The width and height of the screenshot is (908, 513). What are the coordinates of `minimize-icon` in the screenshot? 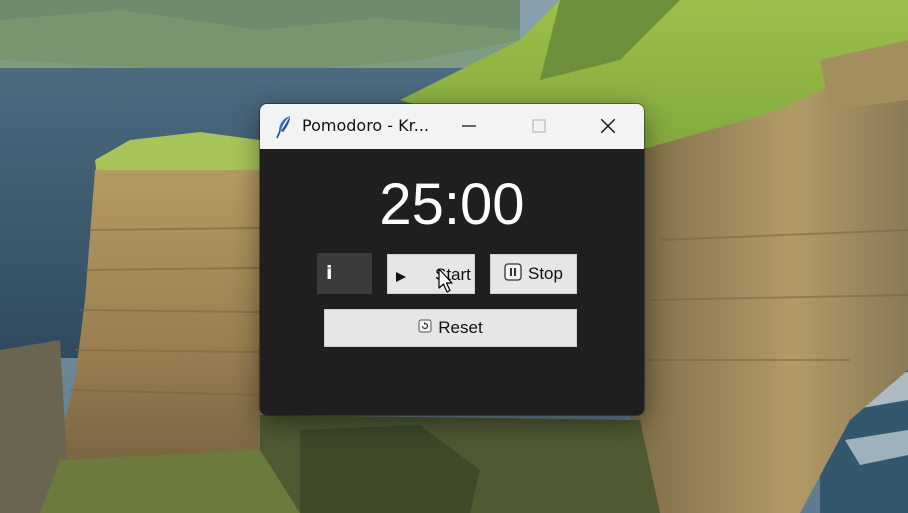 It's located at (469, 126).